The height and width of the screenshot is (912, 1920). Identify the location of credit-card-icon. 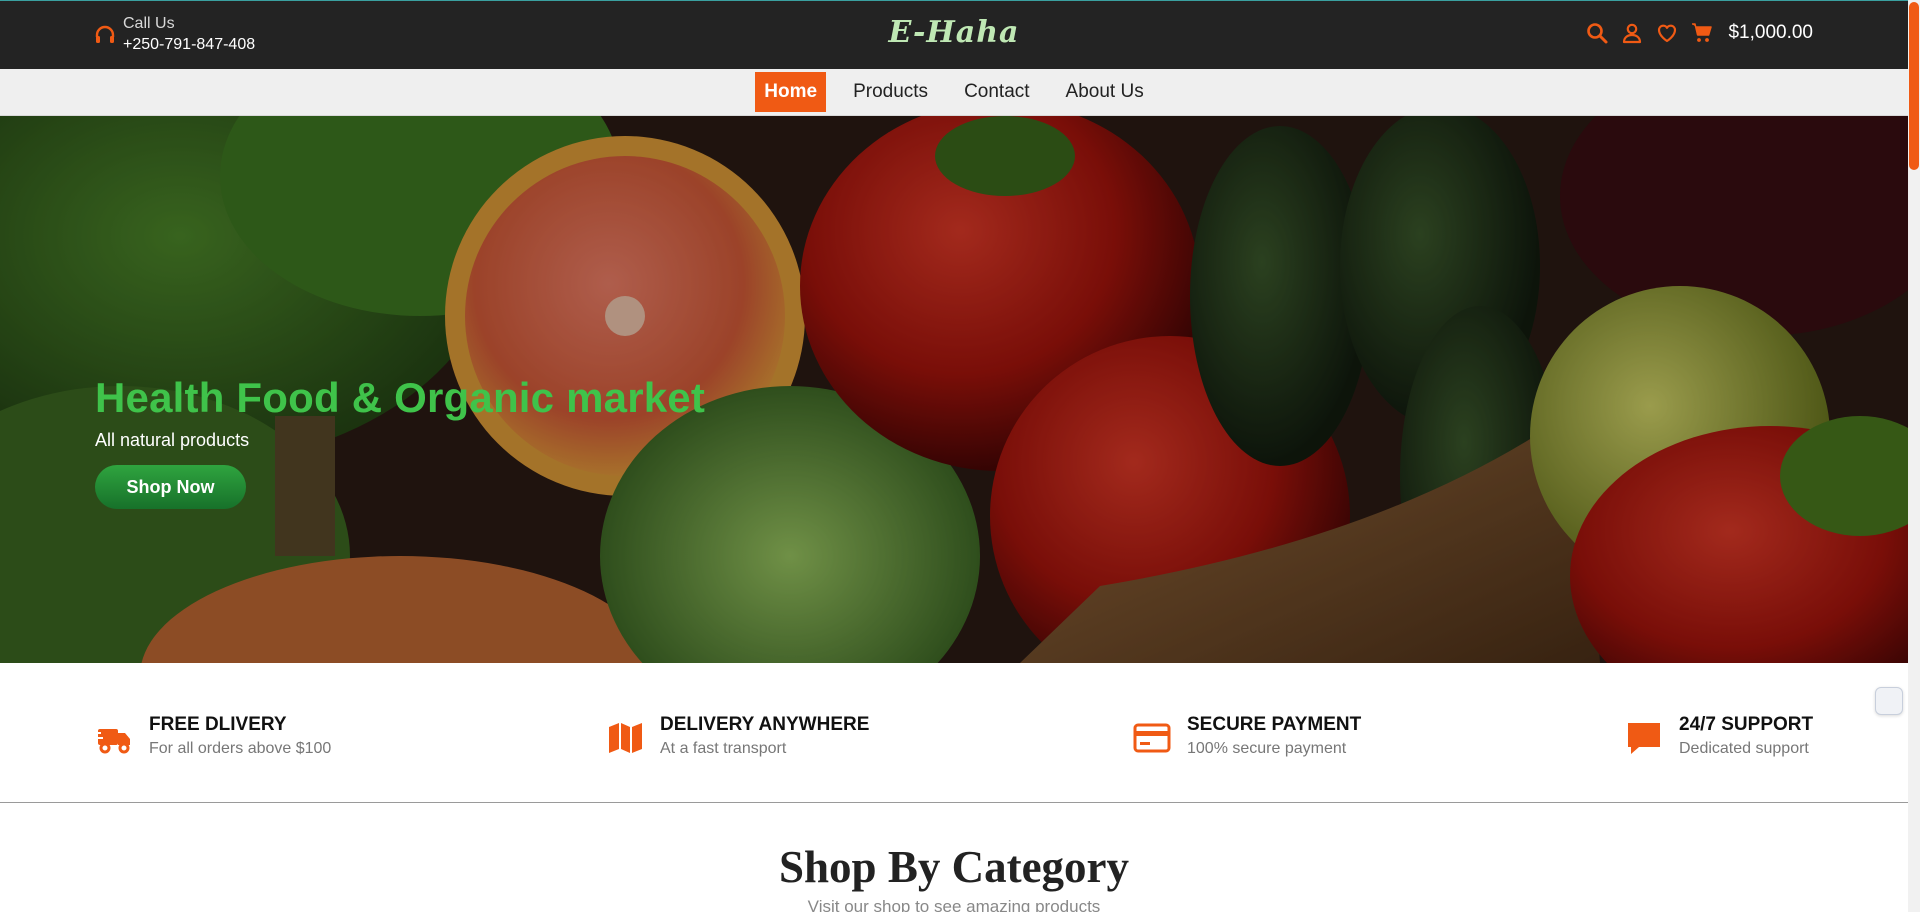
(1152, 738).